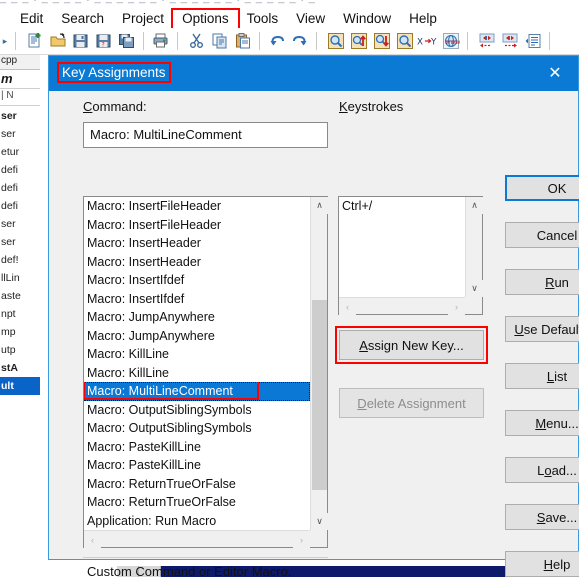 The width and height of the screenshot is (579, 577). Describe the element at coordinates (509, 41) in the screenshot. I see `forward-reference-icon` at that location.